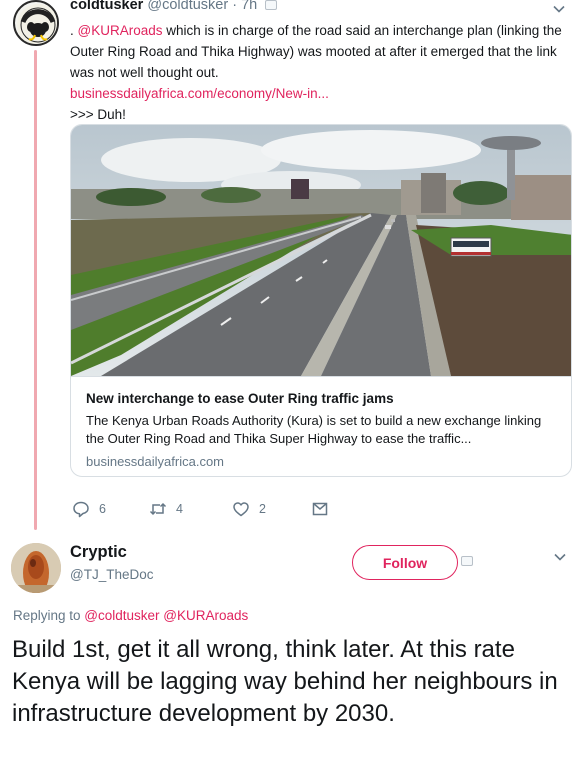  Describe the element at coordinates (111, 574) in the screenshot. I see `reply-handle: @TJ_TheDoc` at that location.